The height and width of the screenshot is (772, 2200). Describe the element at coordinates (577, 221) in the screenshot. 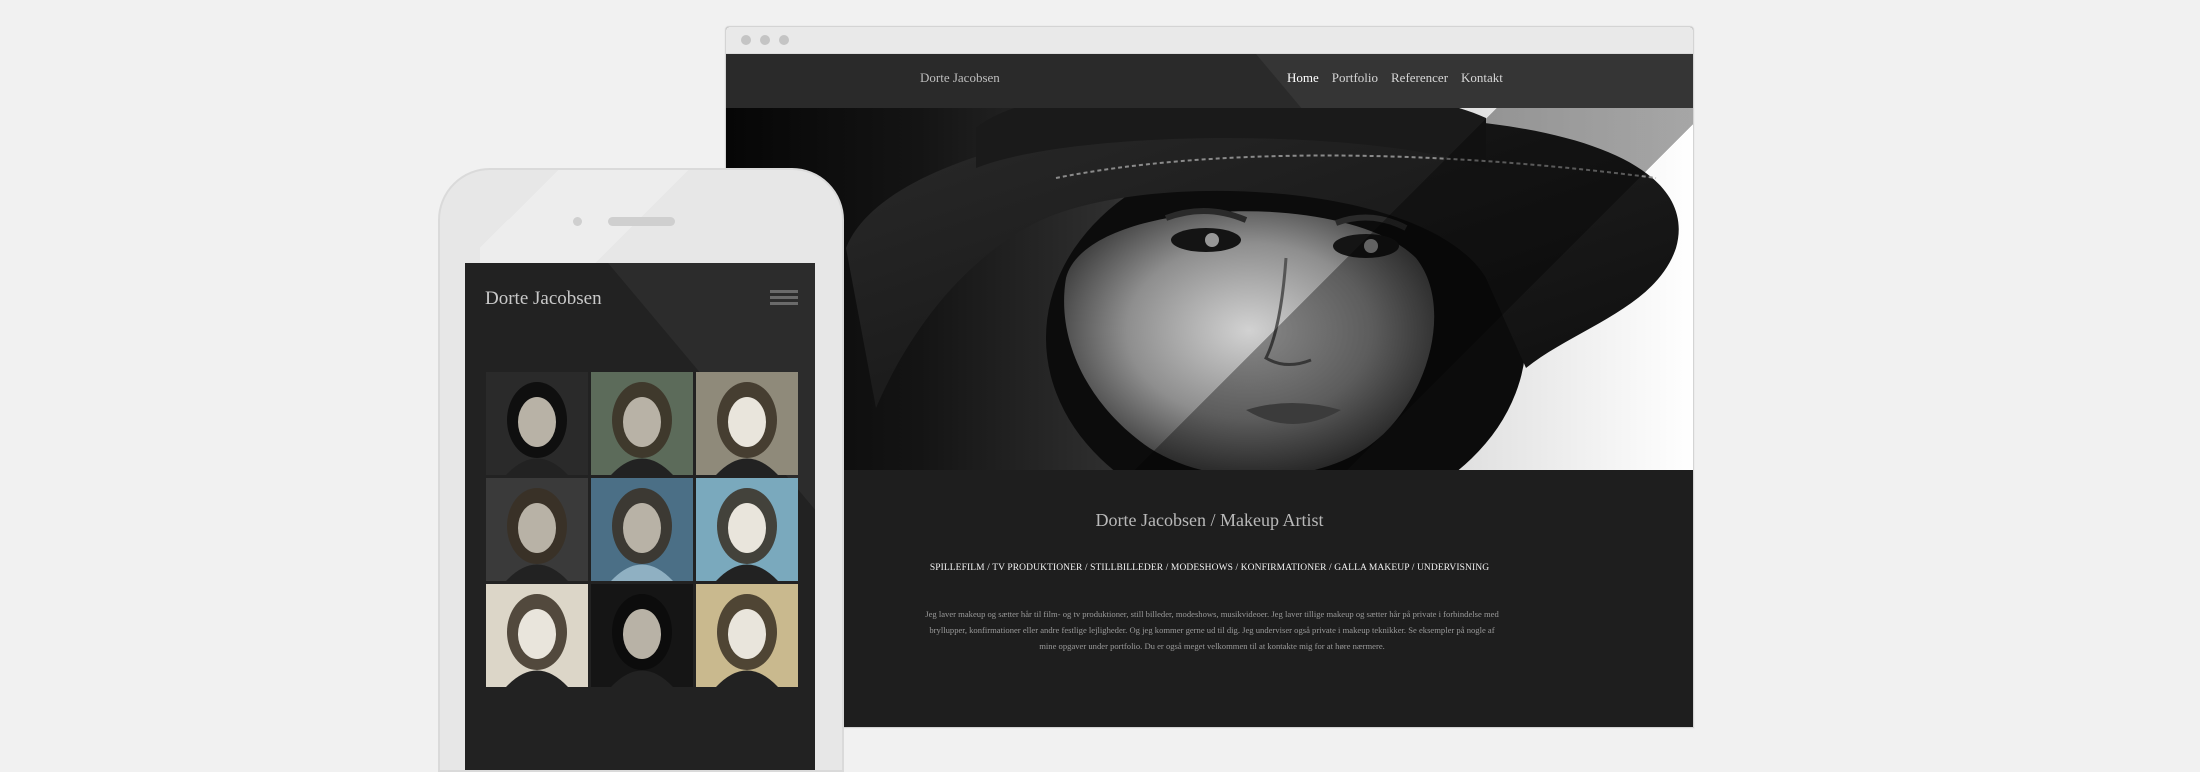

I see `phone-camera` at that location.